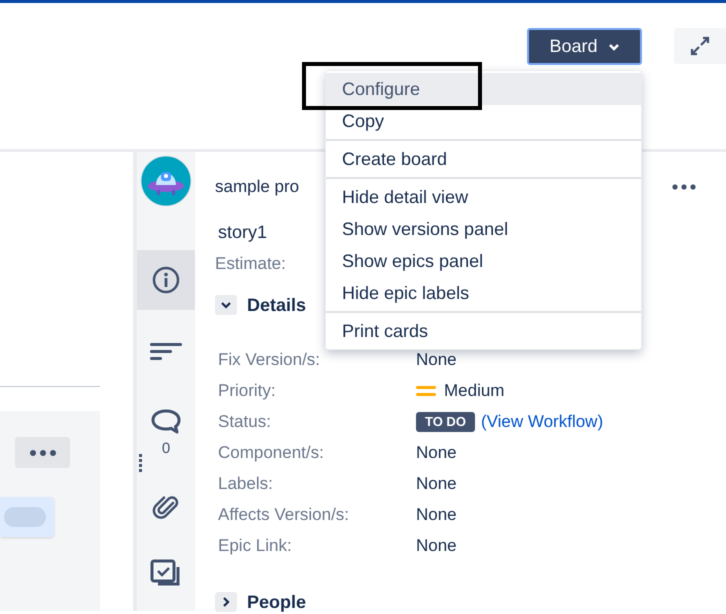  Describe the element at coordinates (474, 391) in the screenshot. I see `field-value: Medium` at that location.